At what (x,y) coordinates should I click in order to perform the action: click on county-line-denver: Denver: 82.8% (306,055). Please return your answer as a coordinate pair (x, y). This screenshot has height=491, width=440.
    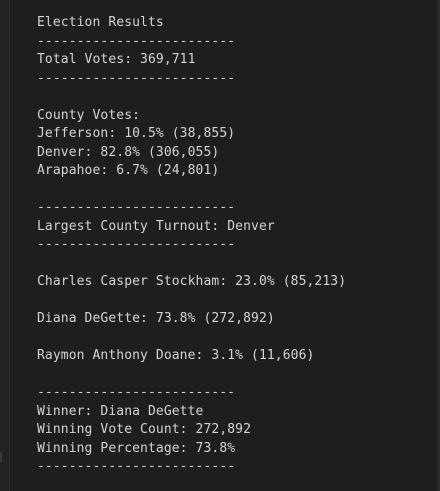
    Looking at the image, I should click on (128, 152).